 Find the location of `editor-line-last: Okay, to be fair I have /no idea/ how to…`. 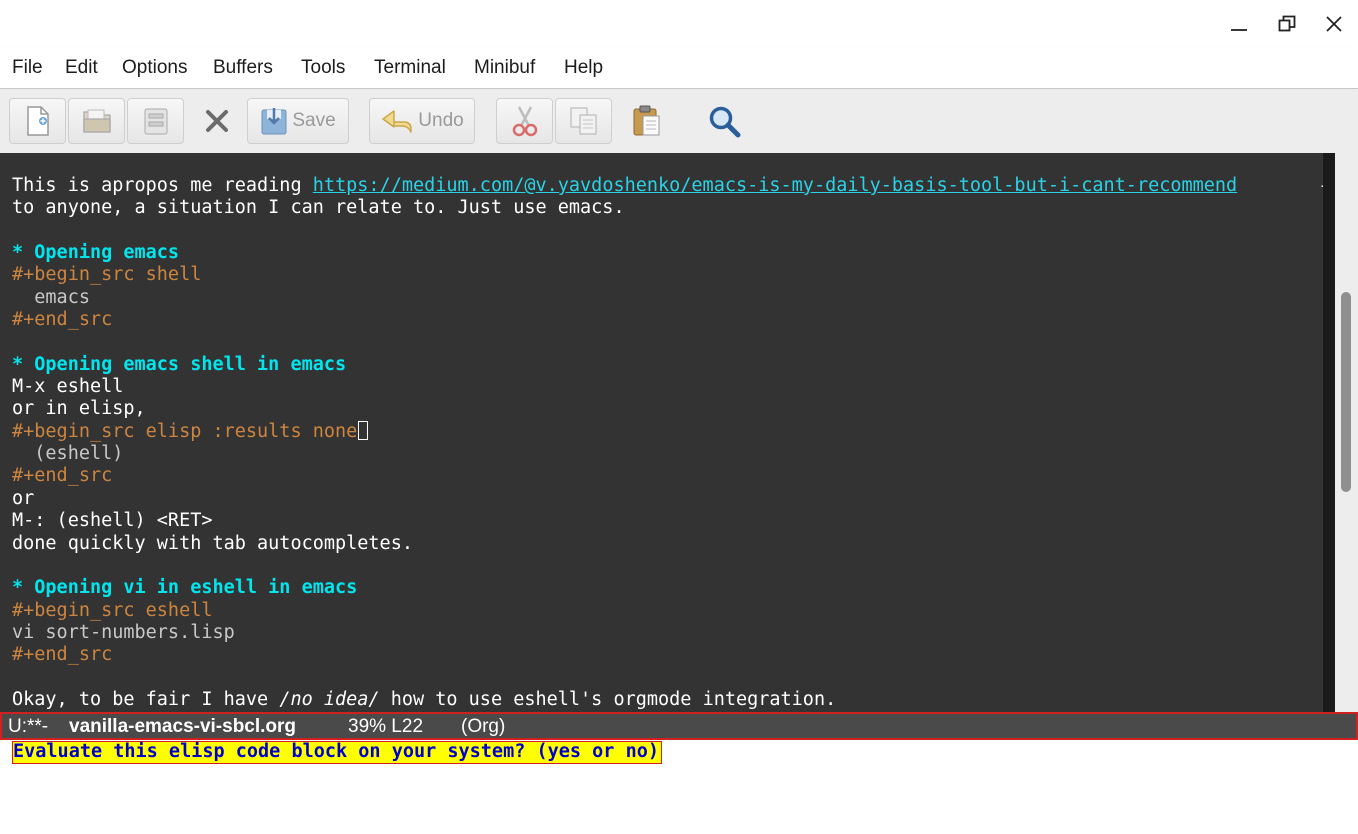

editor-line-last: Okay, to be fair I have /no idea/ how to… is located at coordinates (424, 700).